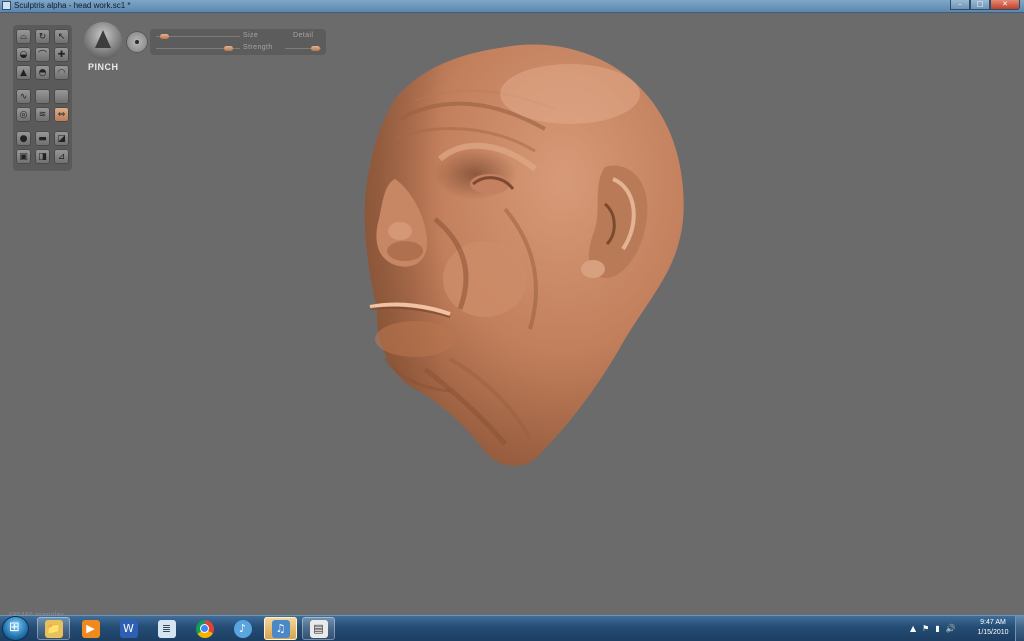 Image resolution: width=1024 pixels, height=641 pixels. What do you see at coordinates (42, 138) in the screenshot?
I see `plane-icon: ▬` at bounding box center [42, 138].